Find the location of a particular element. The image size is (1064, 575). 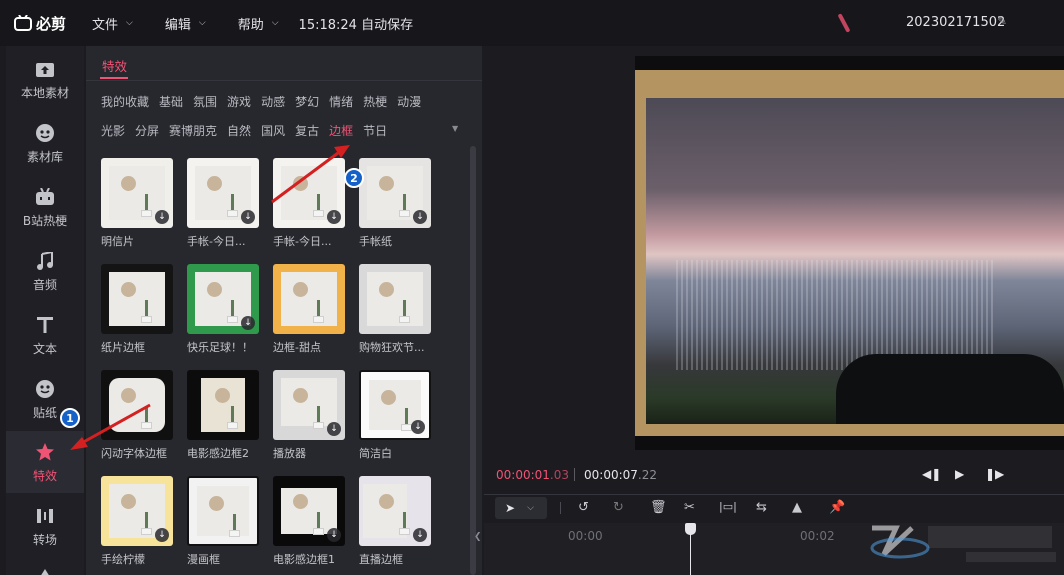

annotation-badge-1: 1 is located at coordinates (70, 418).